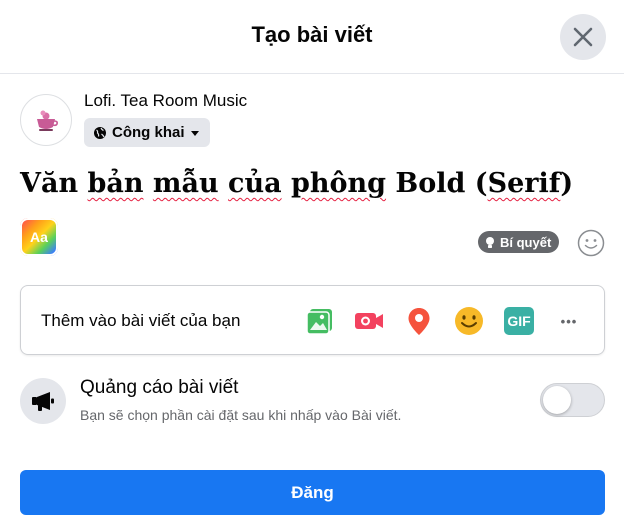 The height and width of the screenshot is (532, 624). I want to click on feeling-icon, so click(469, 321).